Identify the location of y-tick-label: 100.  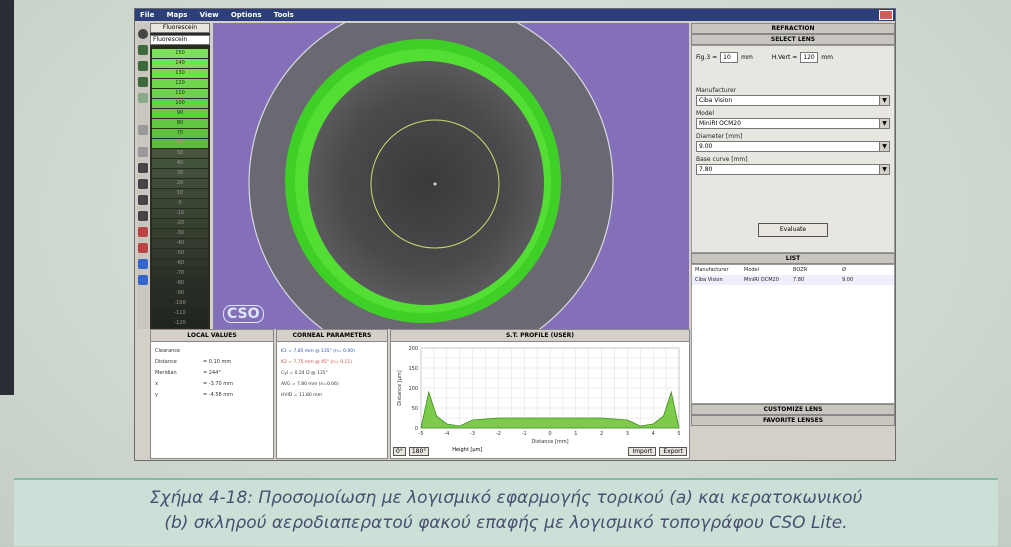
(413, 389).